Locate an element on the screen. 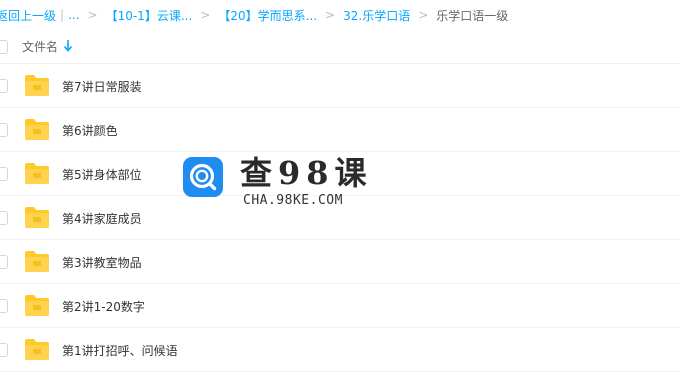 The image size is (680, 375). back-link: 返回上一级 is located at coordinates (28, 15).